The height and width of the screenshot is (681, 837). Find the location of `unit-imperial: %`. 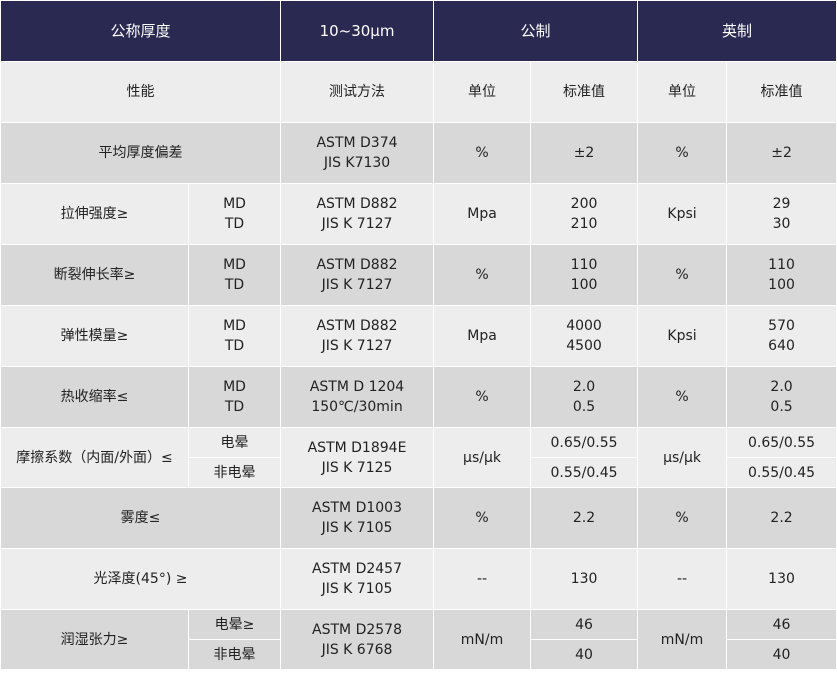

unit-imperial: % is located at coordinates (682, 518).